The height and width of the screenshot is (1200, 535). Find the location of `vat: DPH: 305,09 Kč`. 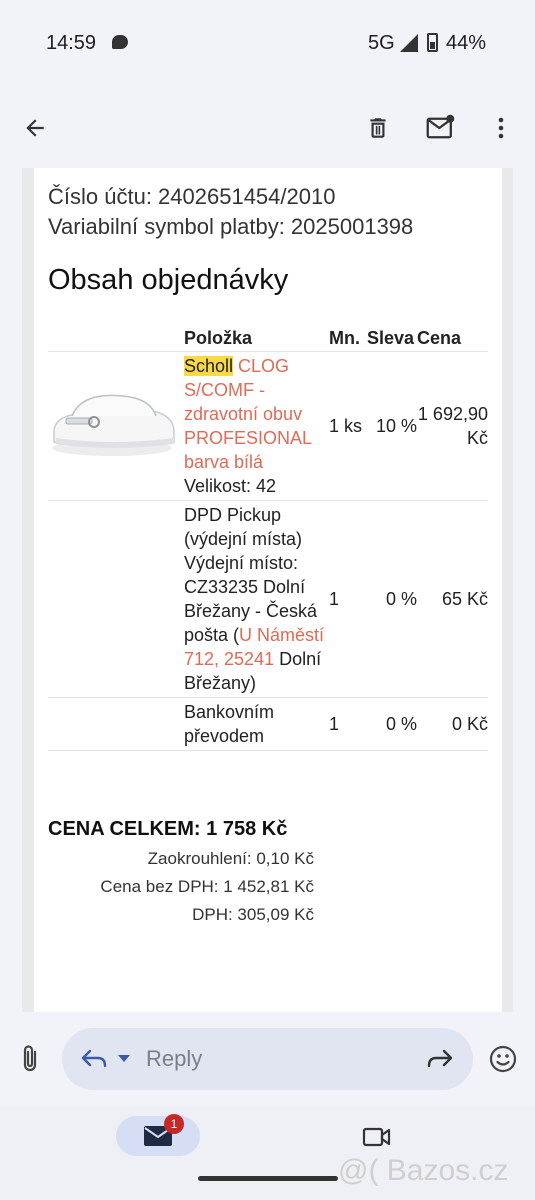

vat: DPH: 305,09 Kč is located at coordinates (253, 914).